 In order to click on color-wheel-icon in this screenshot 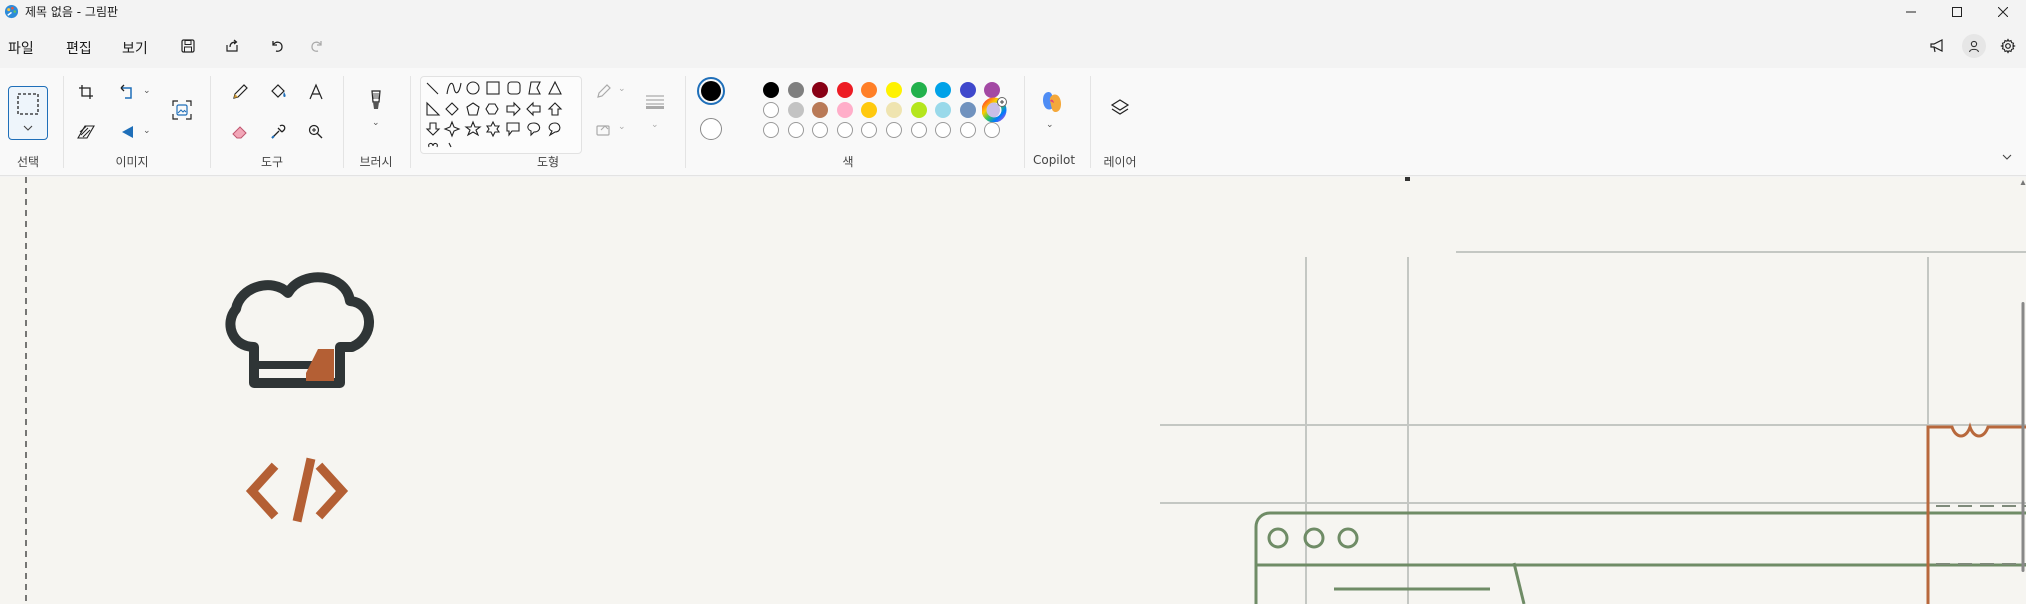, I will do `click(994, 109)`.